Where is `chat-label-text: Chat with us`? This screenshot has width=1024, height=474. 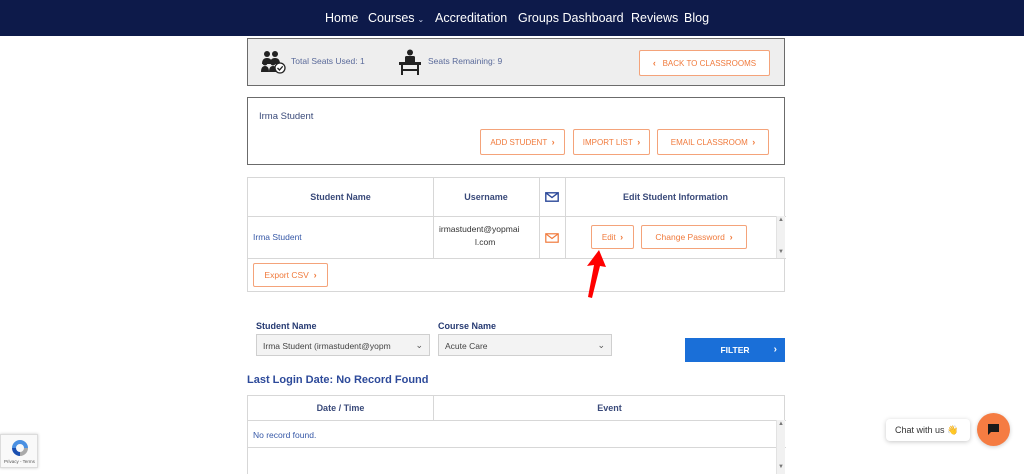 chat-label-text: Chat with us is located at coordinates (920, 430).